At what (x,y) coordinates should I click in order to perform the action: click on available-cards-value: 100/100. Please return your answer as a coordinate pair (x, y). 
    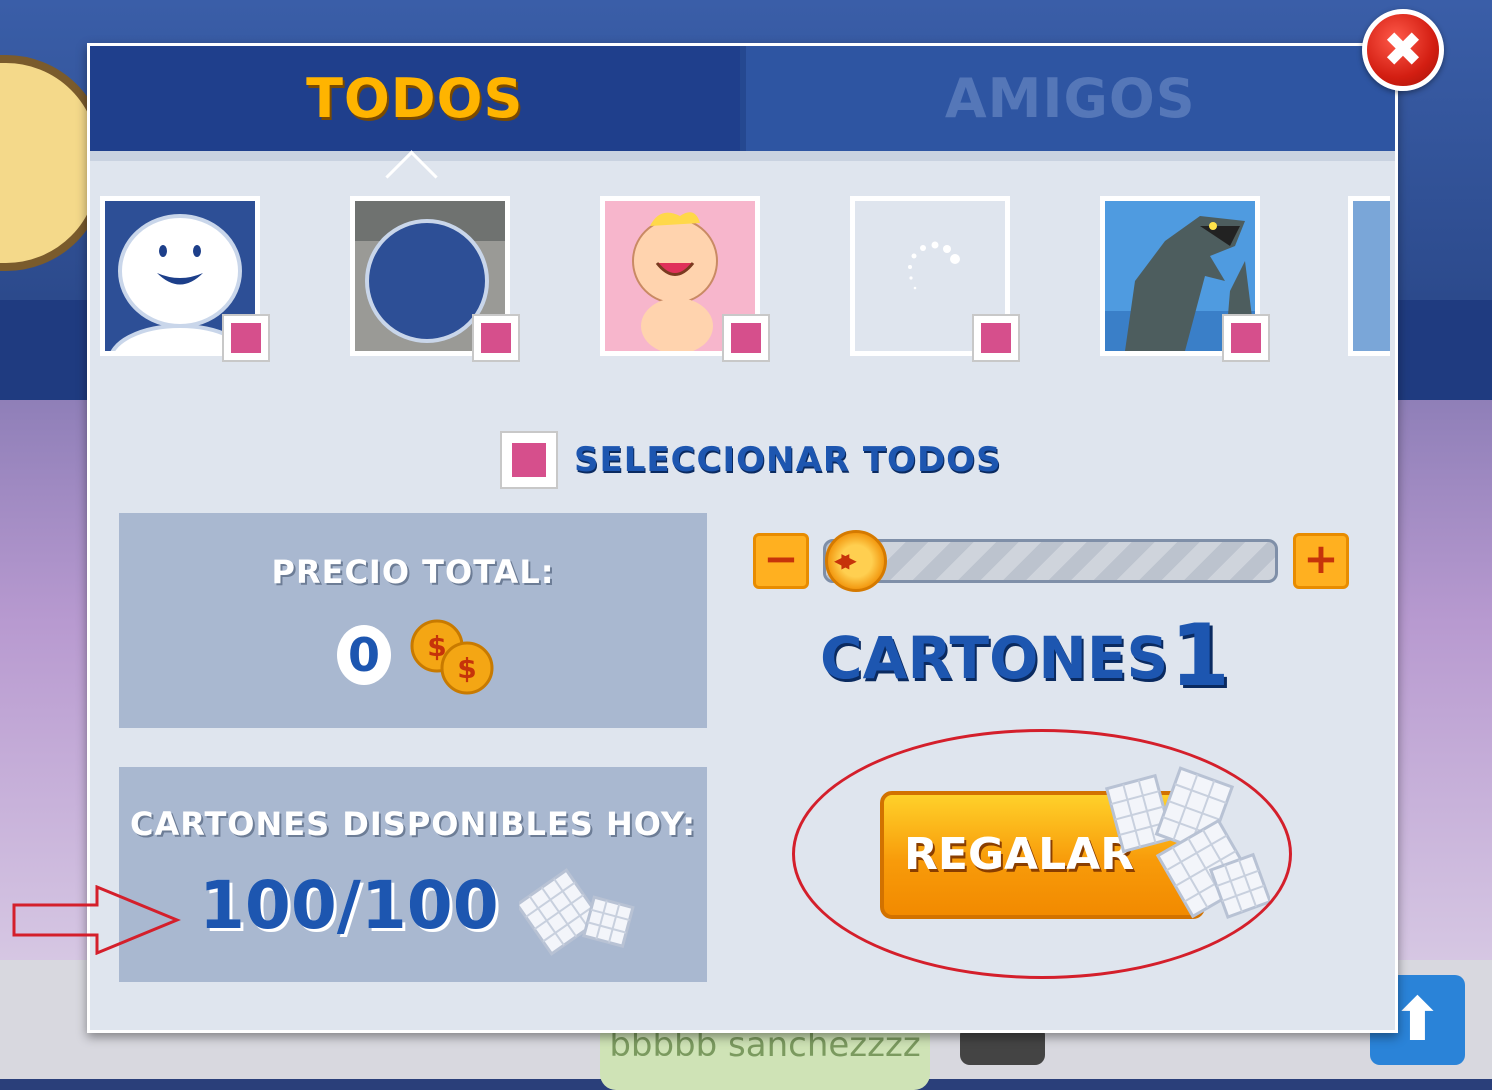
    Looking at the image, I should click on (349, 905).